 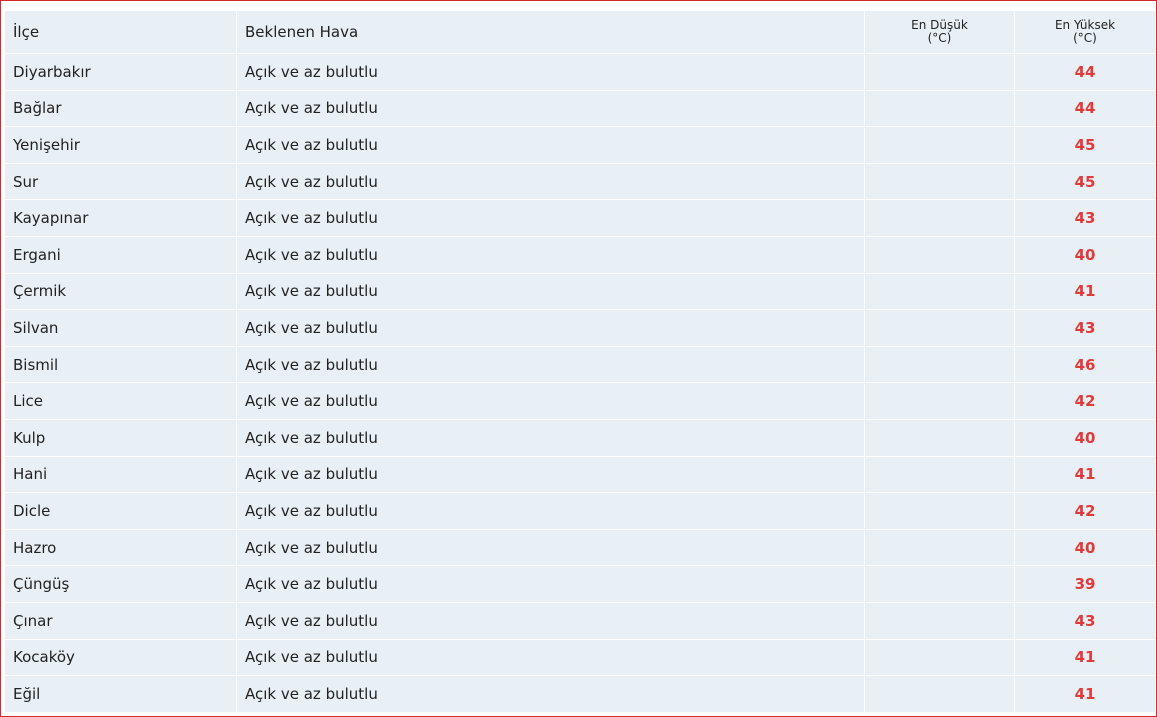 I want to click on table-row: Bağlar Açık ve az bulutlu 44, so click(x=580, y=109).